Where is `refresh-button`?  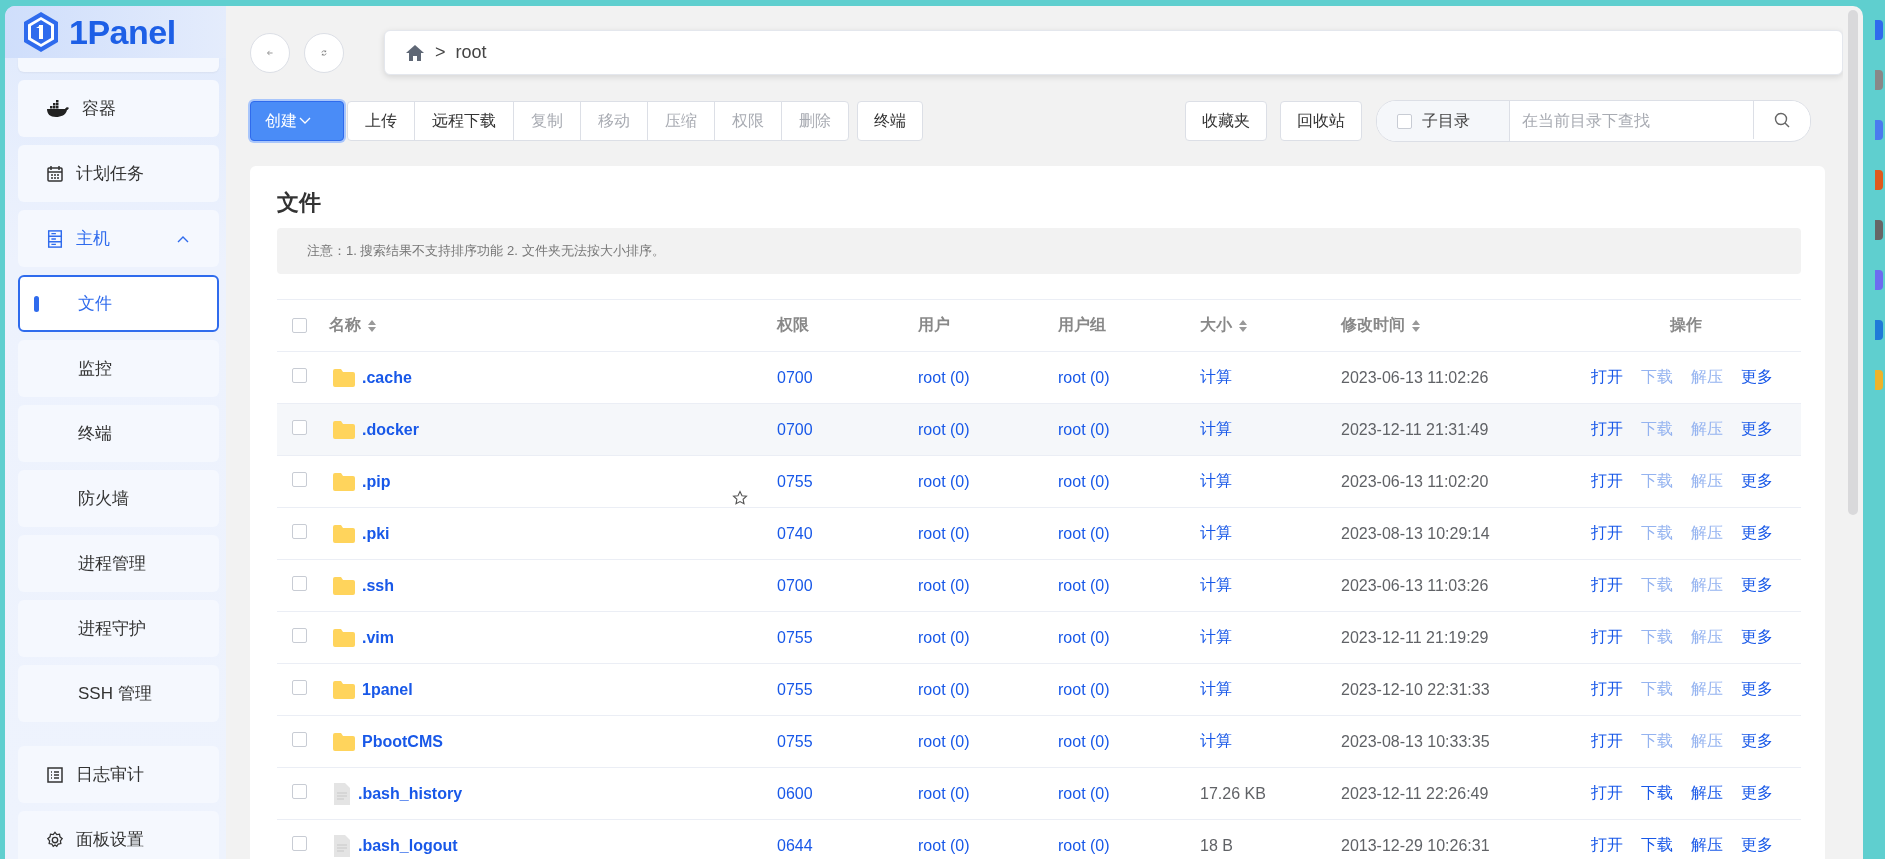 refresh-button is located at coordinates (324, 52).